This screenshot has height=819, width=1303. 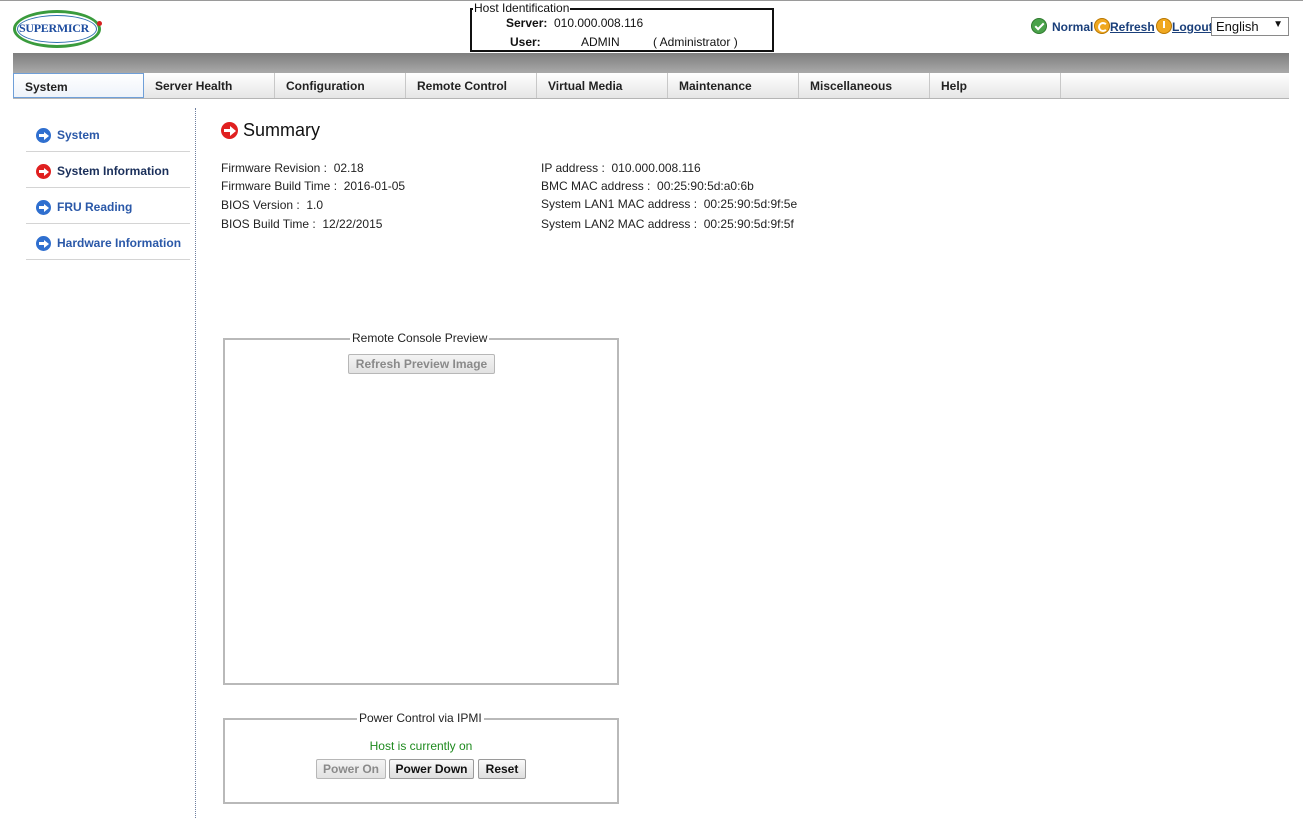 What do you see at coordinates (750, 204) in the screenshot?
I see `info-value: 00:25:90:5d:9f:5e` at bounding box center [750, 204].